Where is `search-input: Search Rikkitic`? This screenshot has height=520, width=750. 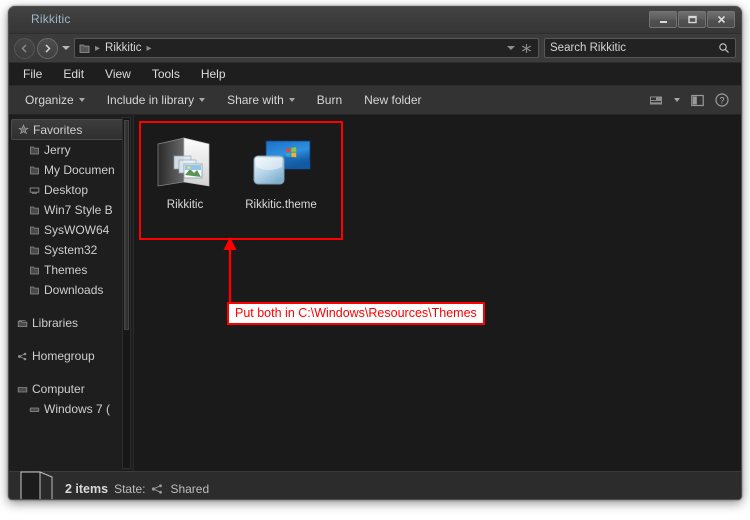 search-input: Search Rikkitic is located at coordinates (640, 48).